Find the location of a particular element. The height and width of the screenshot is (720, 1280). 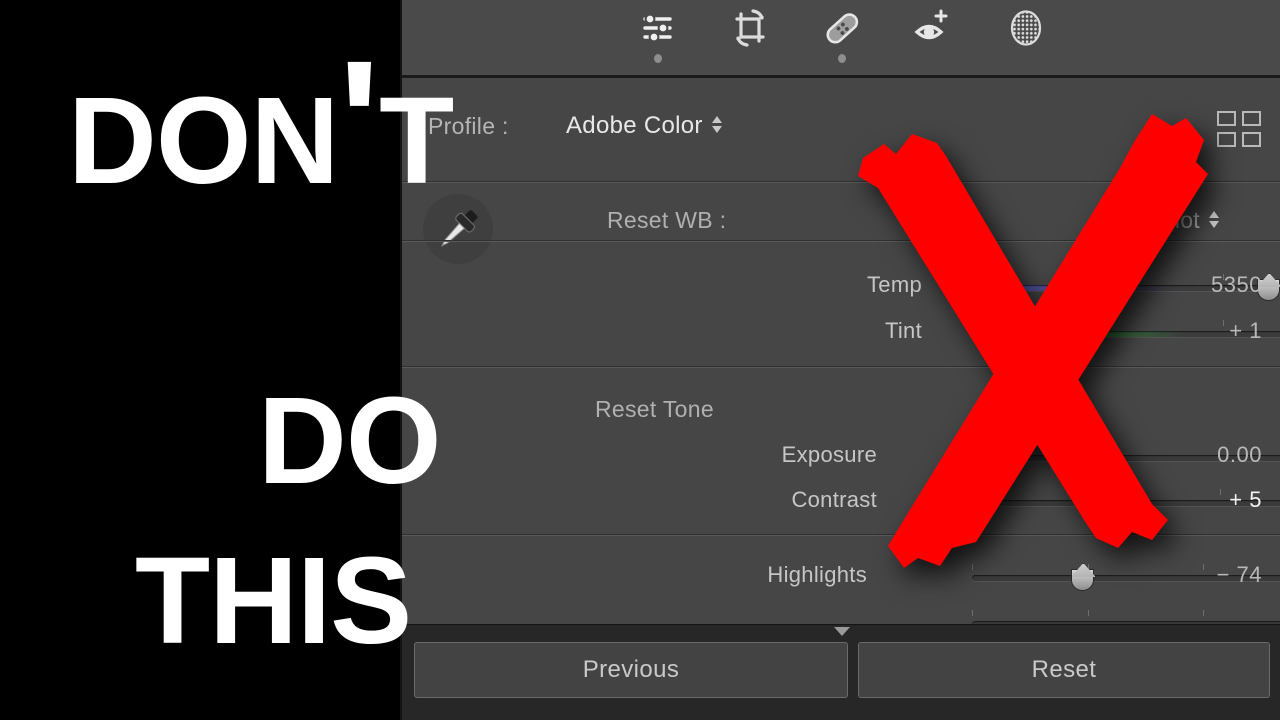

radial-gradient-icon is located at coordinates (1026, 35).